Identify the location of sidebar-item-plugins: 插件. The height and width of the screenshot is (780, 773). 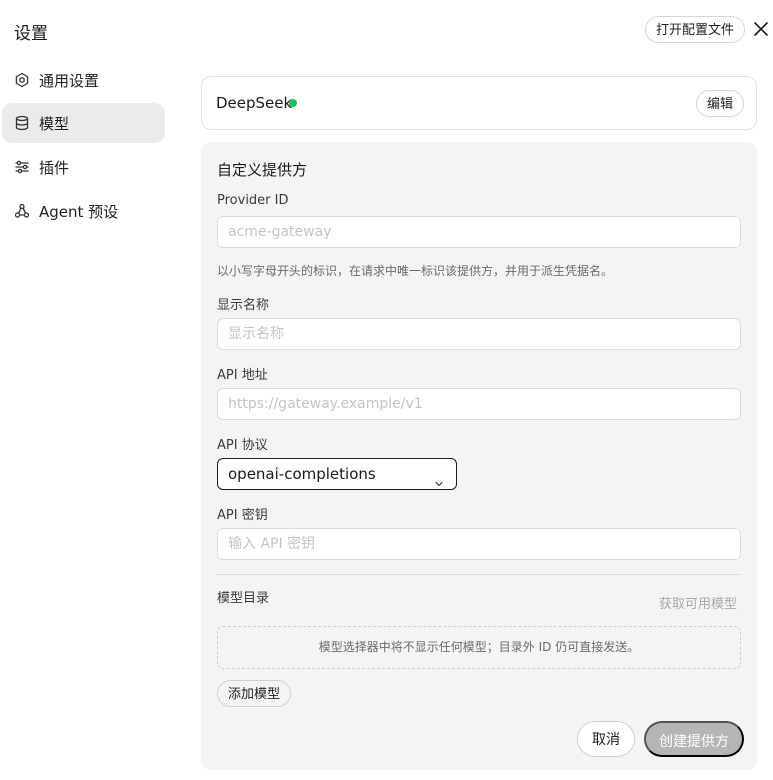
(83, 167).